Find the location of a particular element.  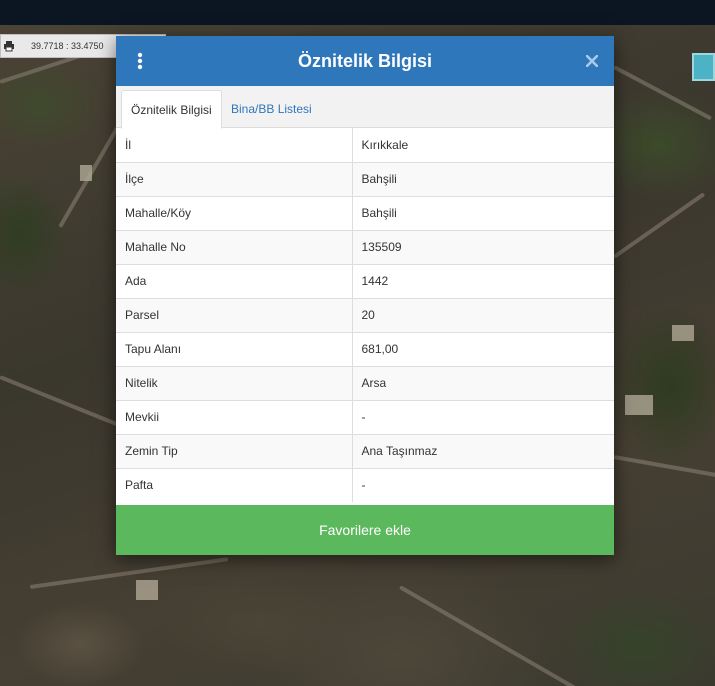

add-to-favorites-button: Favorilere ekle is located at coordinates (365, 530).